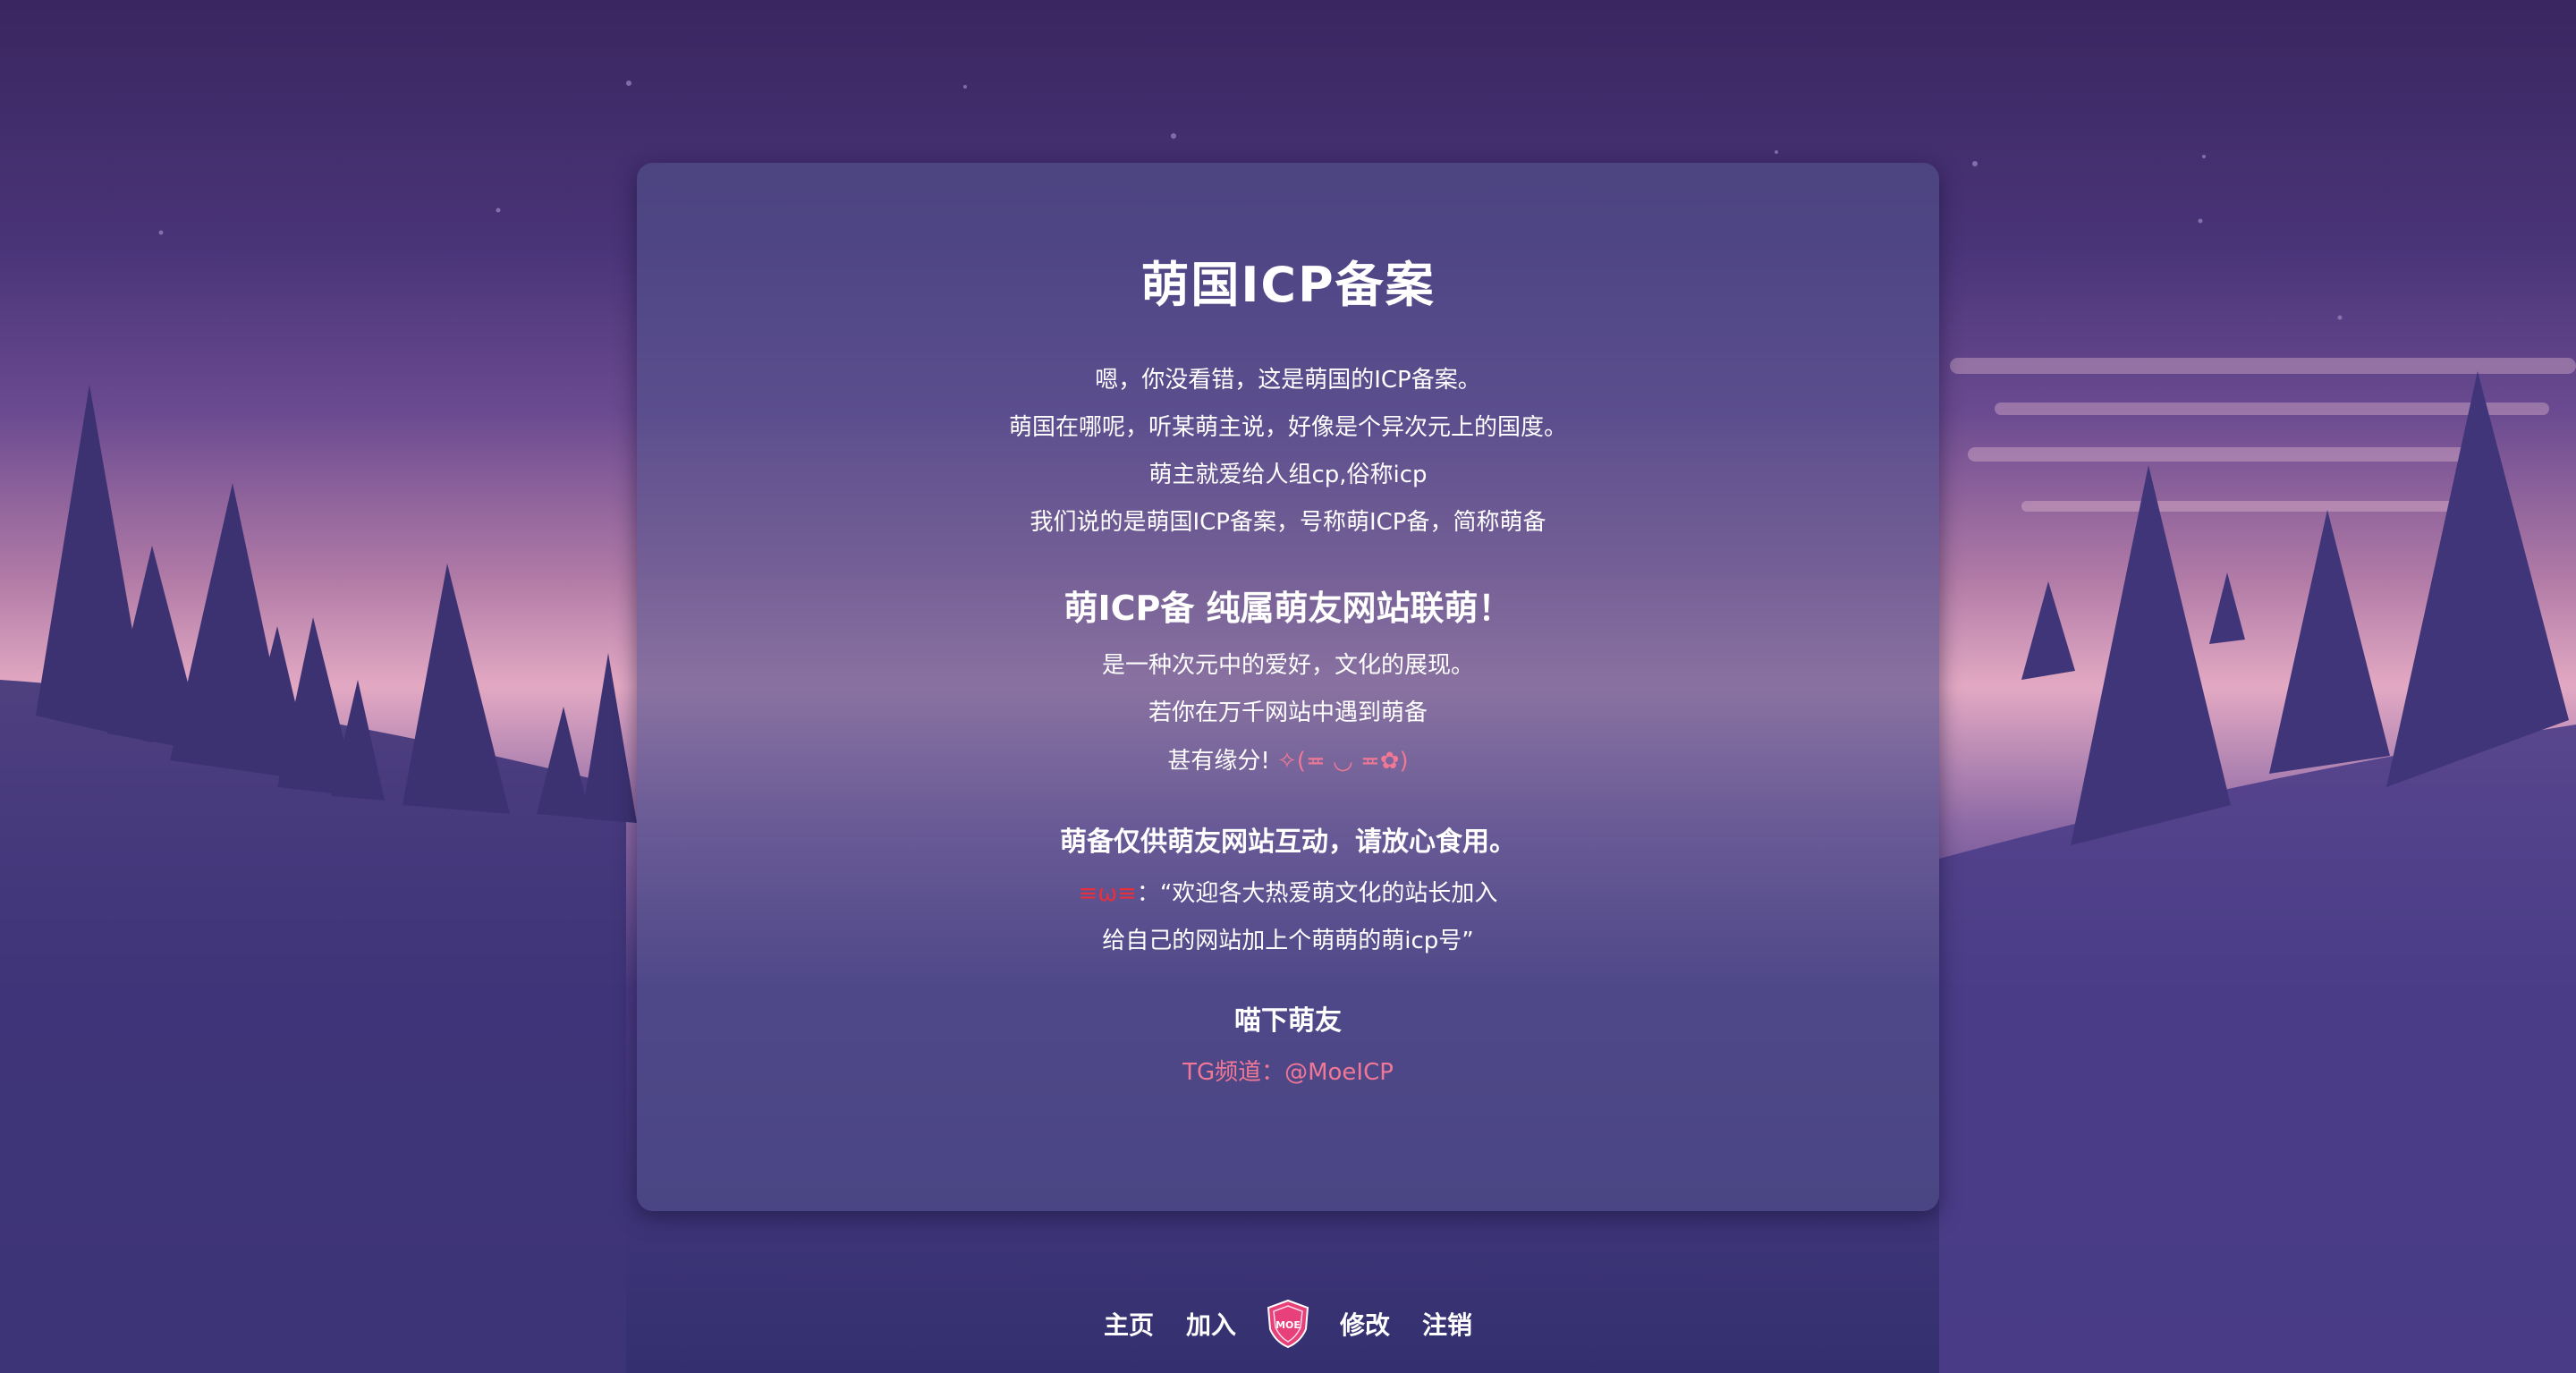  What do you see at coordinates (1288, 608) in the screenshot?
I see `section2-heading: 萌ICP备 纯属萌友网站联萌！` at bounding box center [1288, 608].